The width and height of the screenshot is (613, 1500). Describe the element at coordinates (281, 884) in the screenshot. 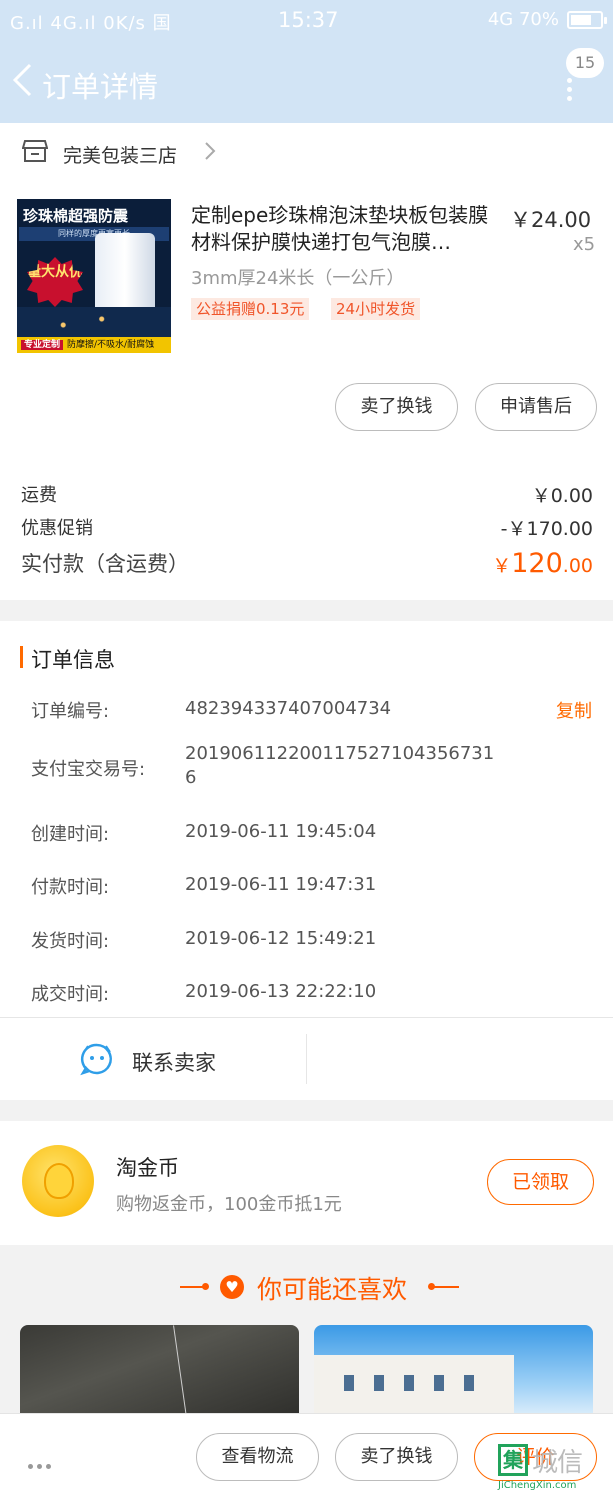

I see `paid-time-value: 2019-06-11 19:47:31` at that location.